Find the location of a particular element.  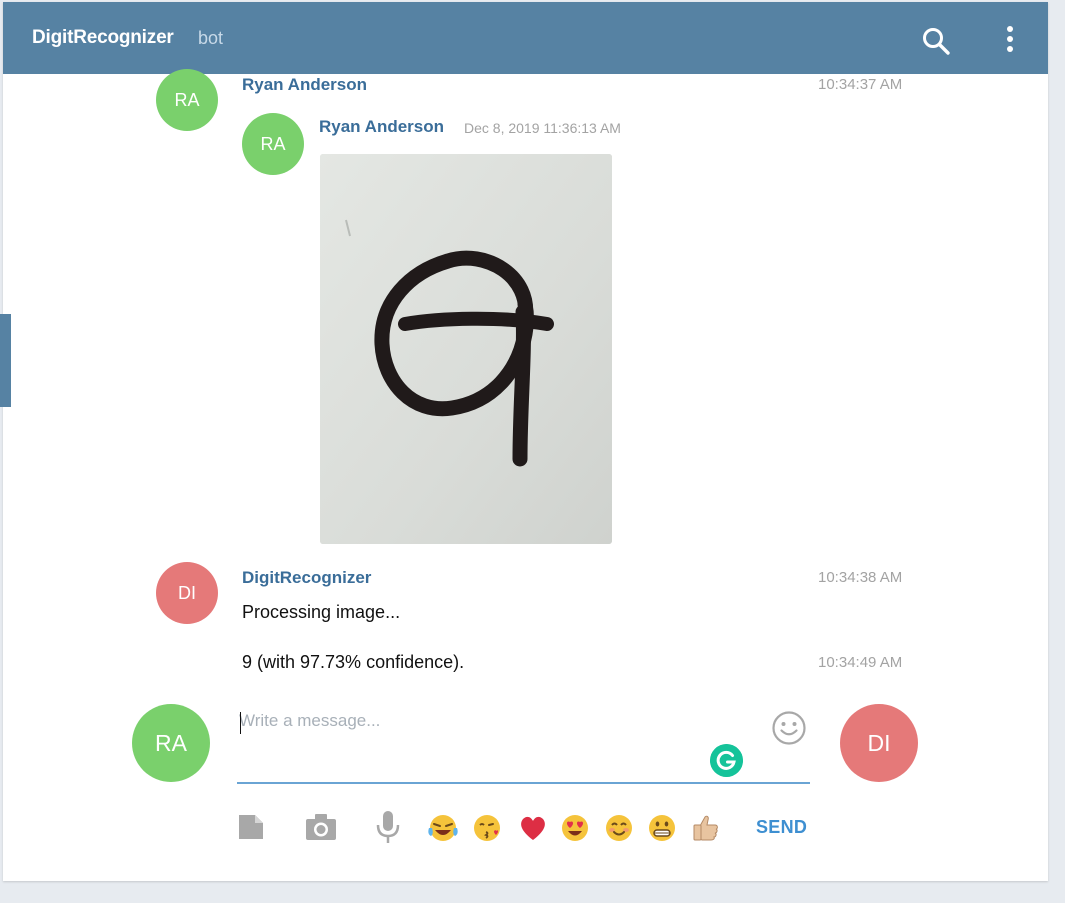

send-button: SEND is located at coordinates (781, 827).